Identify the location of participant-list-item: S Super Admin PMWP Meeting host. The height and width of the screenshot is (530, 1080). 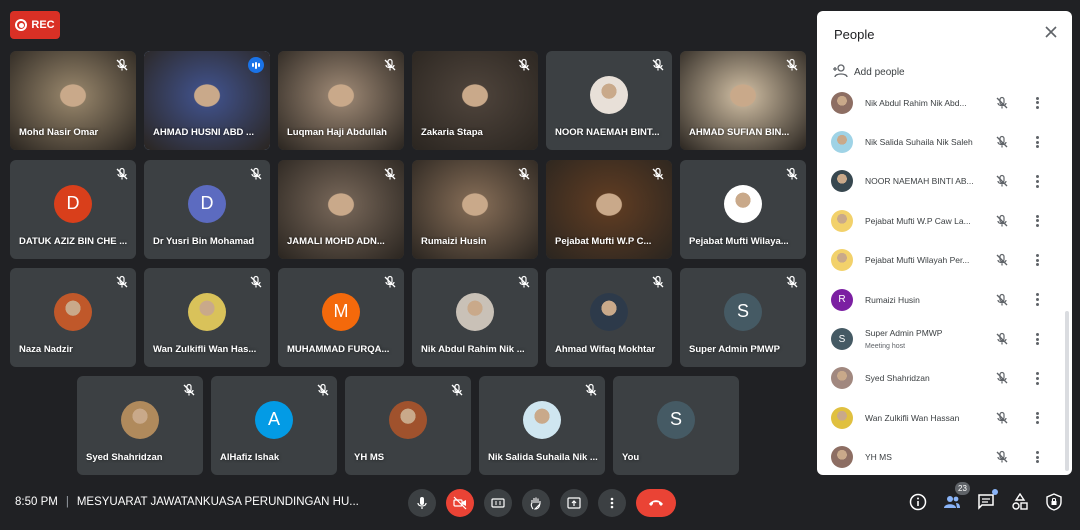
(944, 338).